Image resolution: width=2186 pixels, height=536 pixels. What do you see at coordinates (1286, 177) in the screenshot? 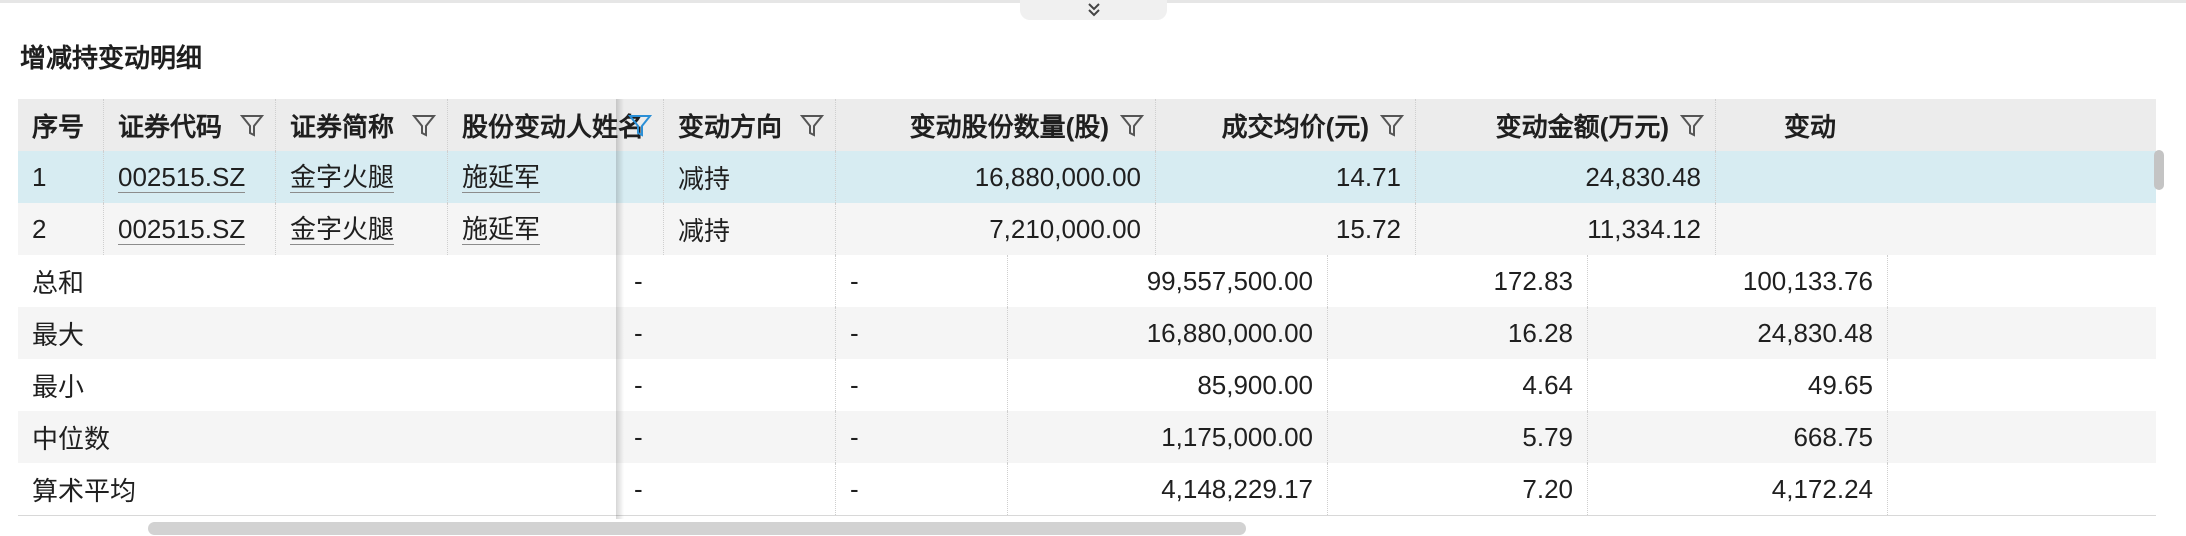
I see `cell-price: 14.71` at bounding box center [1286, 177].